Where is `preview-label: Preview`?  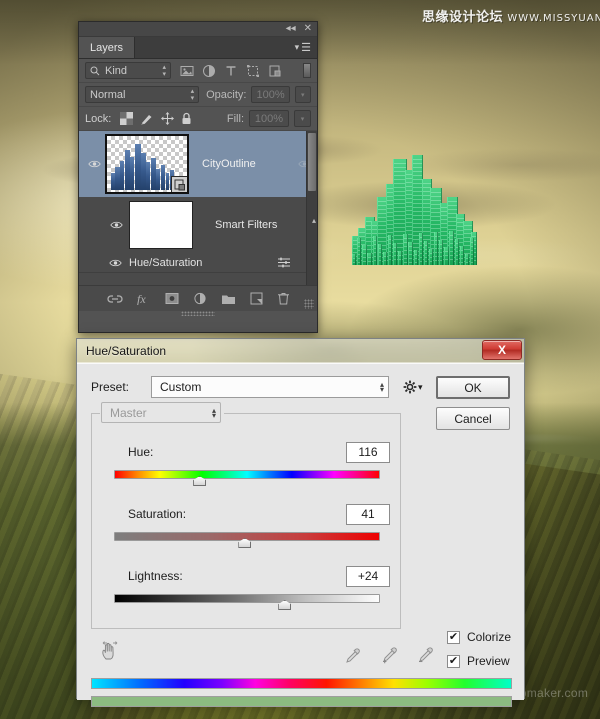
preview-label: Preview is located at coordinates (488, 661).